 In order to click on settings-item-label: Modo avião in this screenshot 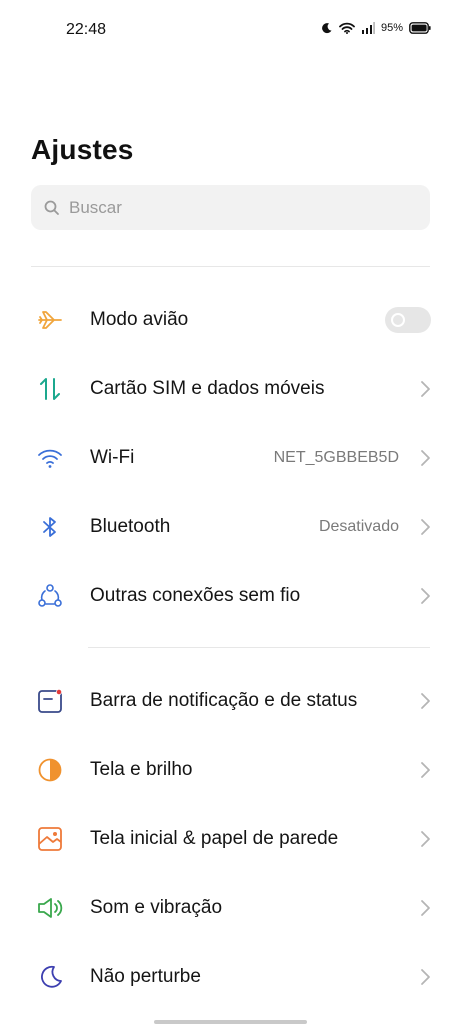, I will do `click(139, 319)`.